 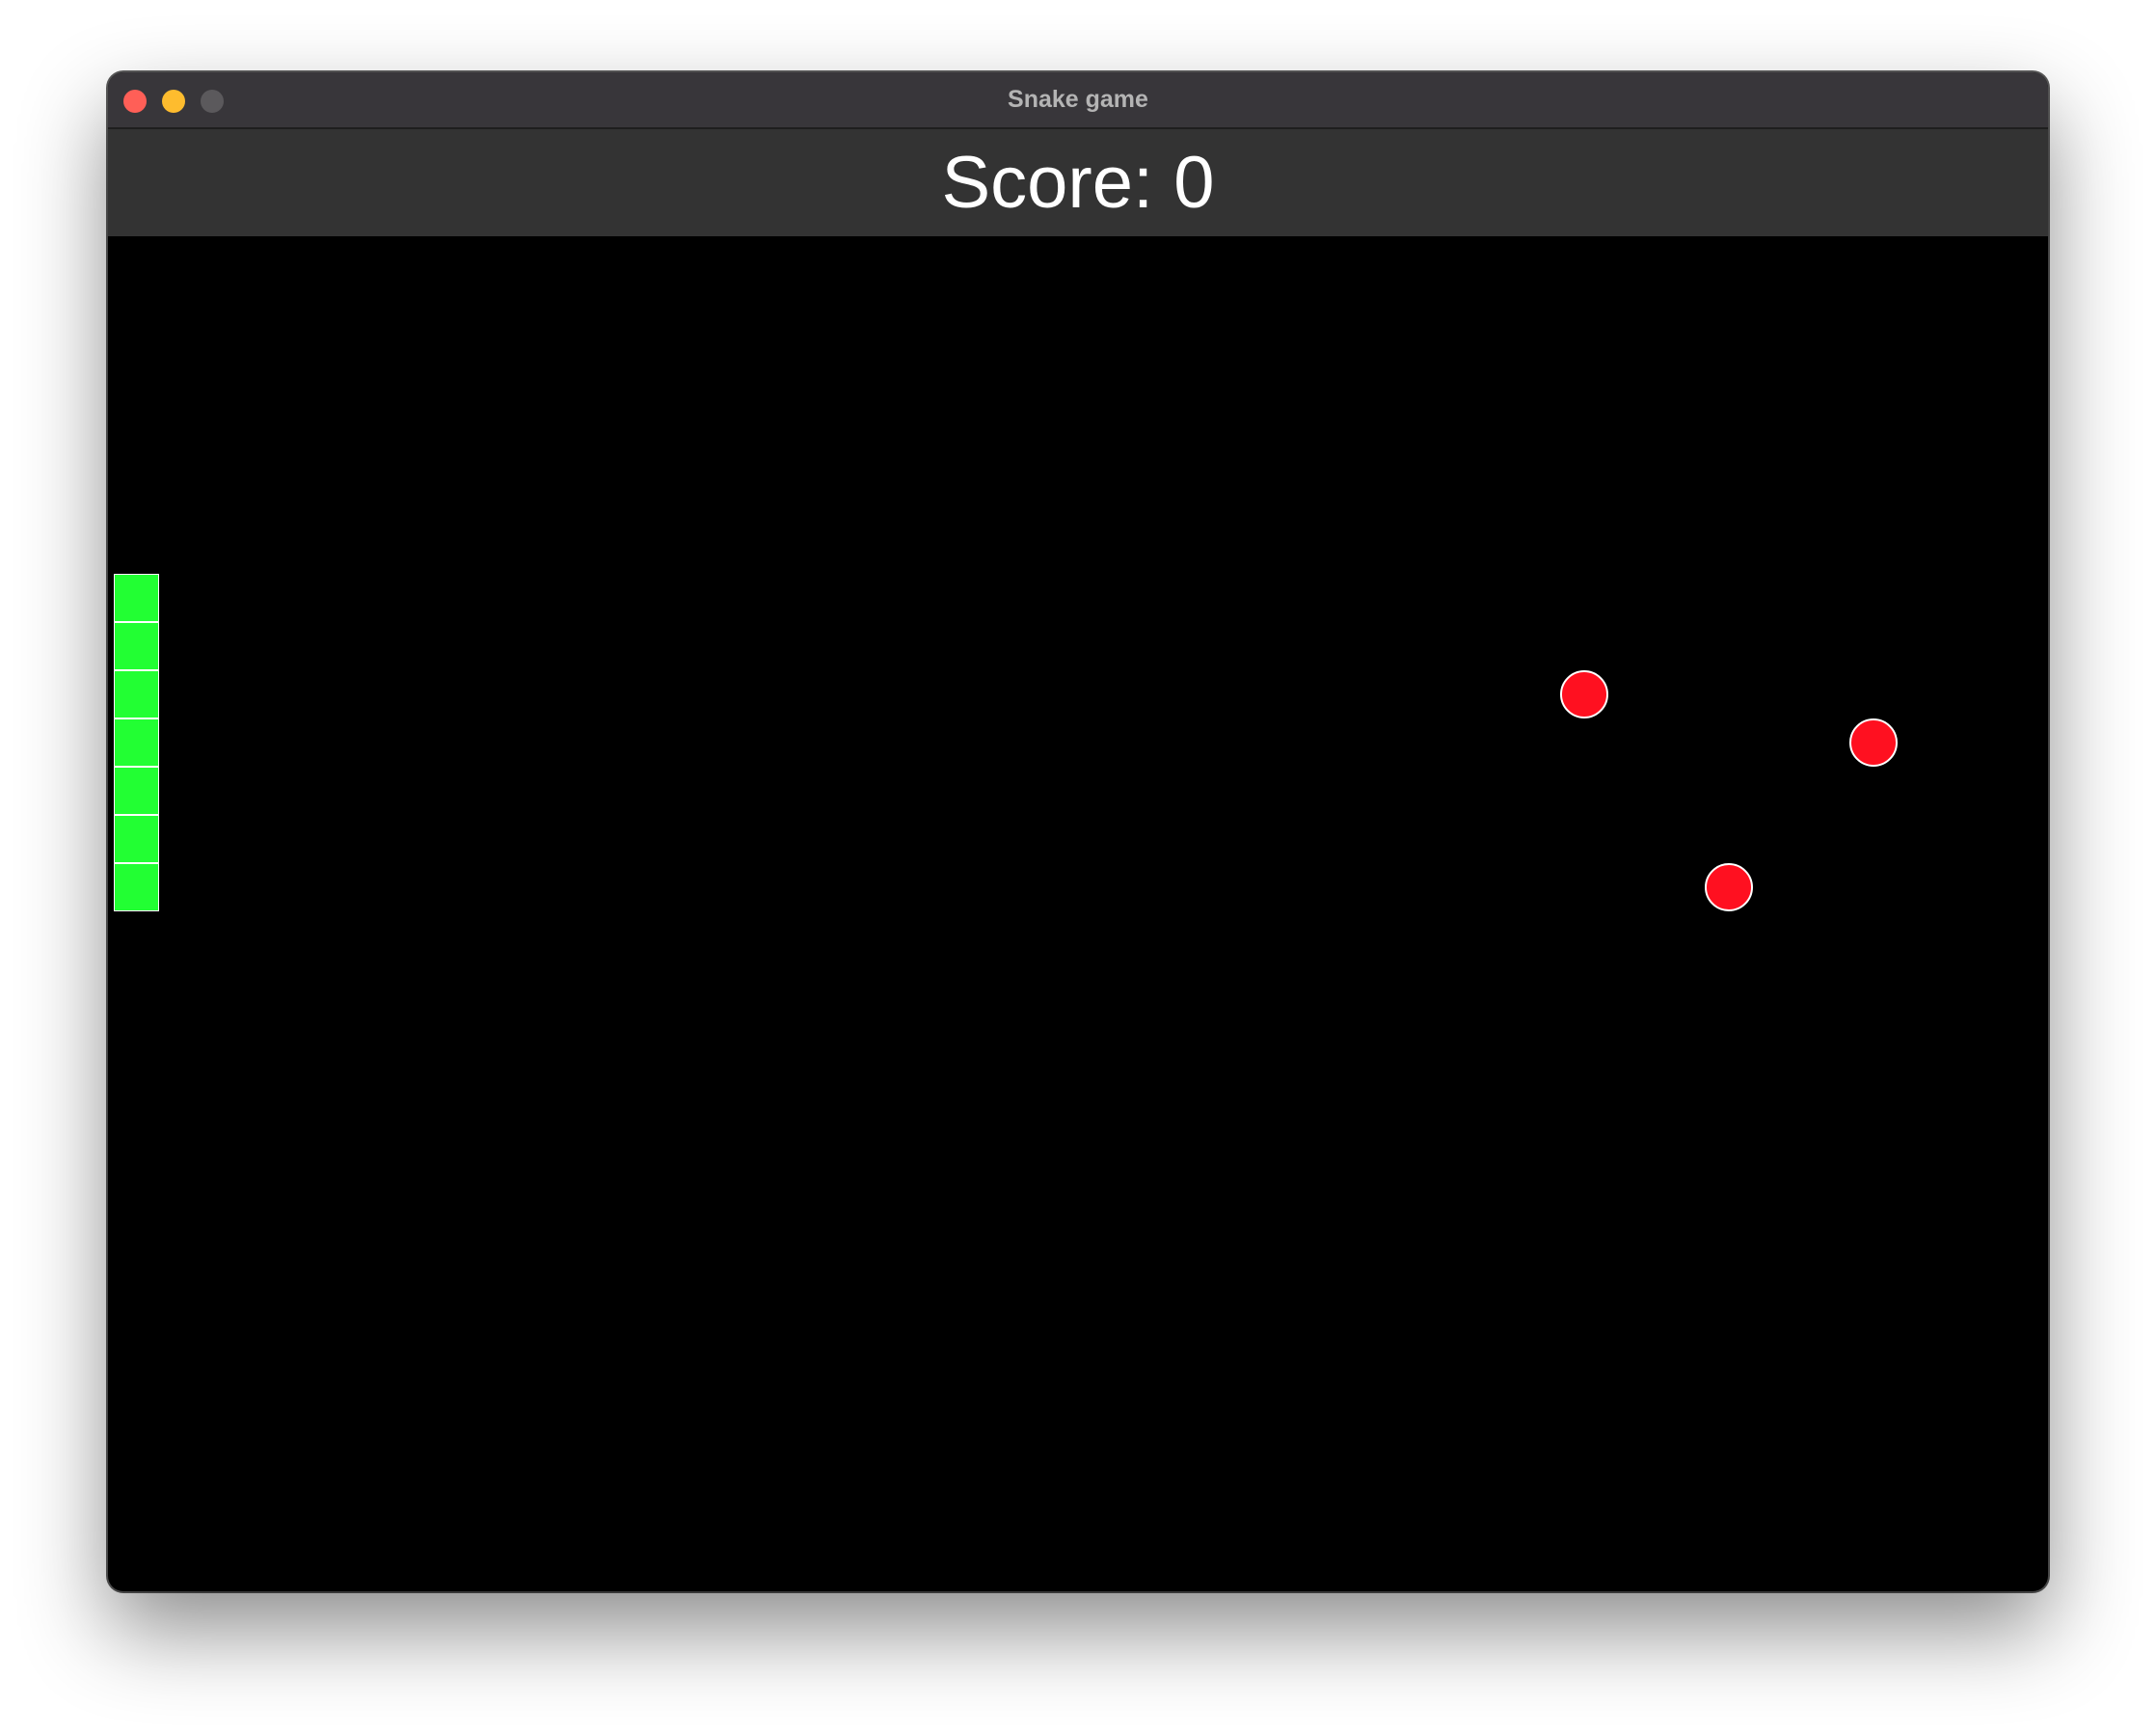 I want to click on score-bar: Score: 0, so click(x=1078, y=182).